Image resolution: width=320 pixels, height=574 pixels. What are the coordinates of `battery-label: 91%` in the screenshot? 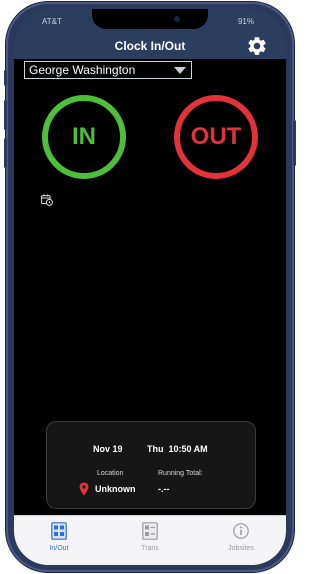 It's located at (245, 21).